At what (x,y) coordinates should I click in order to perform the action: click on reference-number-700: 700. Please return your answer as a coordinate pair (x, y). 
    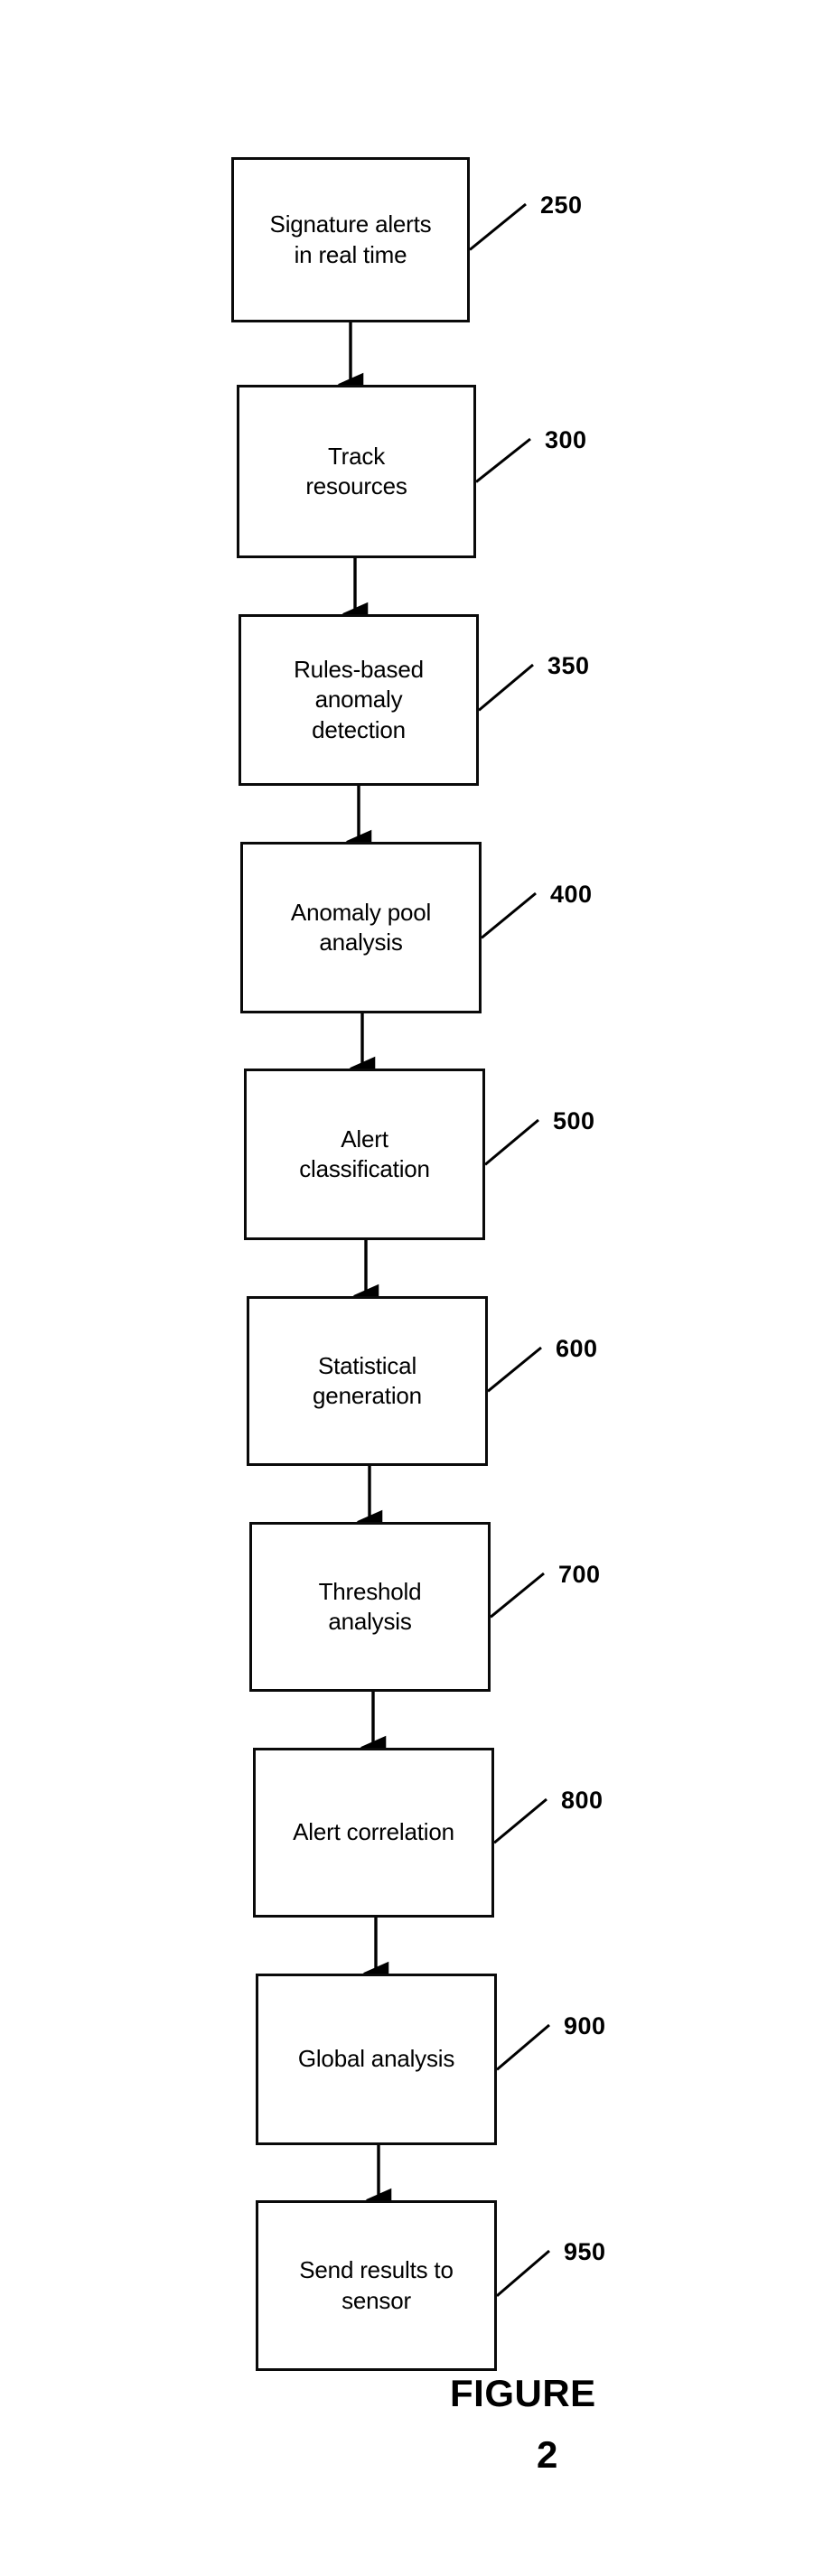
    Looking at the image, I should click on (579, 1574).